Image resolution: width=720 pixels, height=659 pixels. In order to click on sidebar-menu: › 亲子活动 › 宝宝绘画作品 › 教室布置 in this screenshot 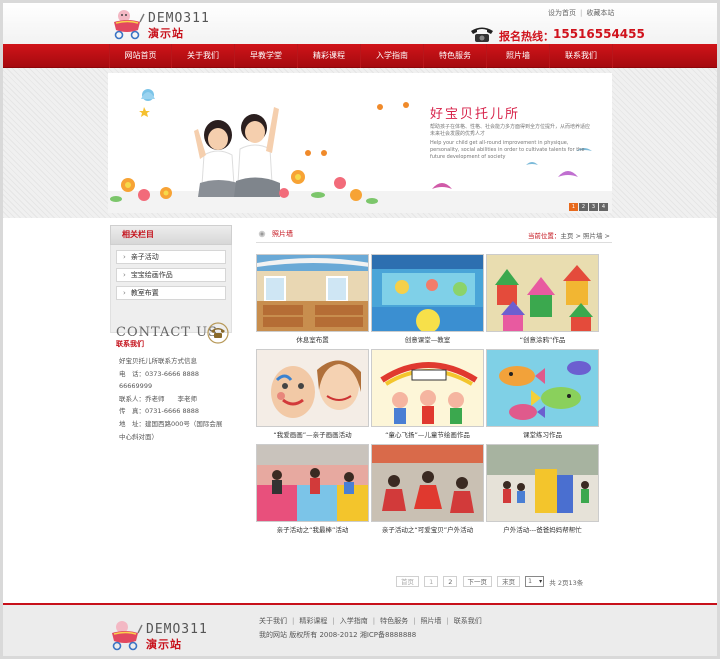, I will do `click(171, 289)`.